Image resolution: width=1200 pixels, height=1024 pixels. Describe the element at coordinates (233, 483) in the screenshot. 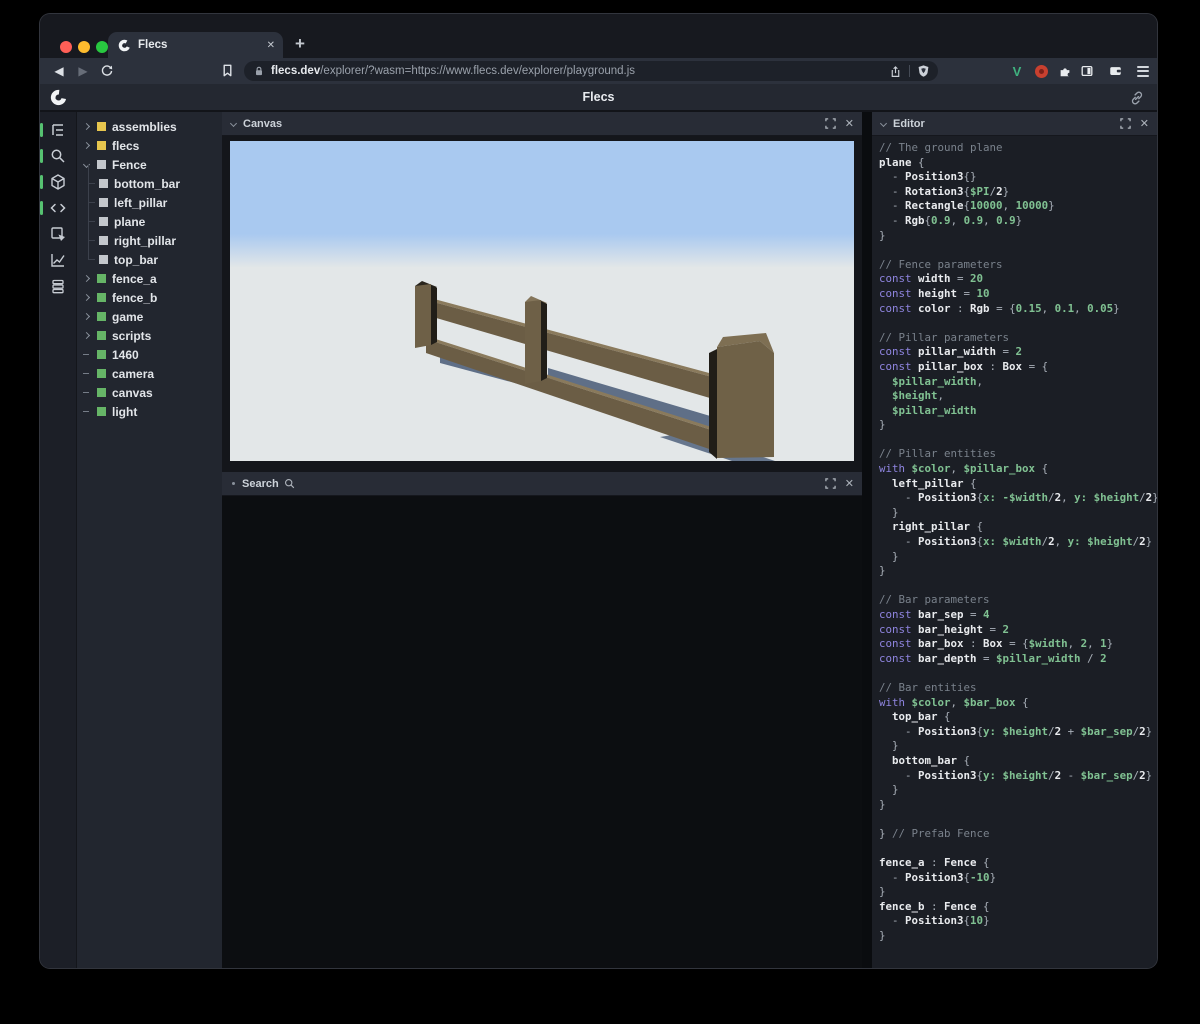

I see `panel-dot-icon` at that location.